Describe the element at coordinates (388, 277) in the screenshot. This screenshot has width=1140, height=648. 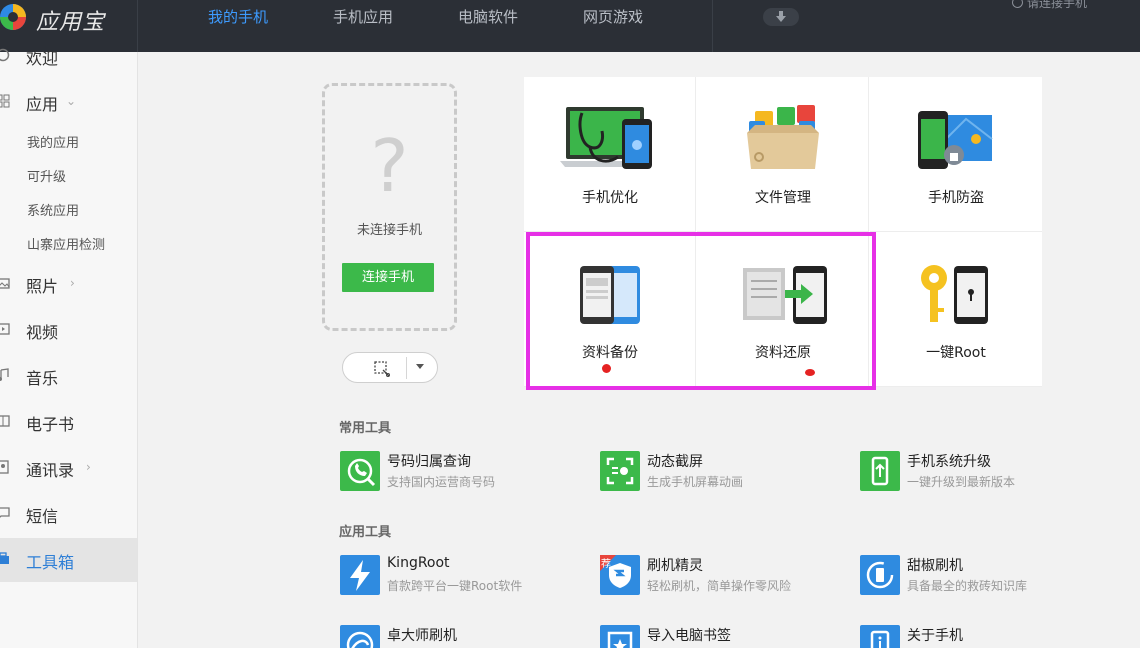
I see `connect-phone-button: 连接手机` at that location.